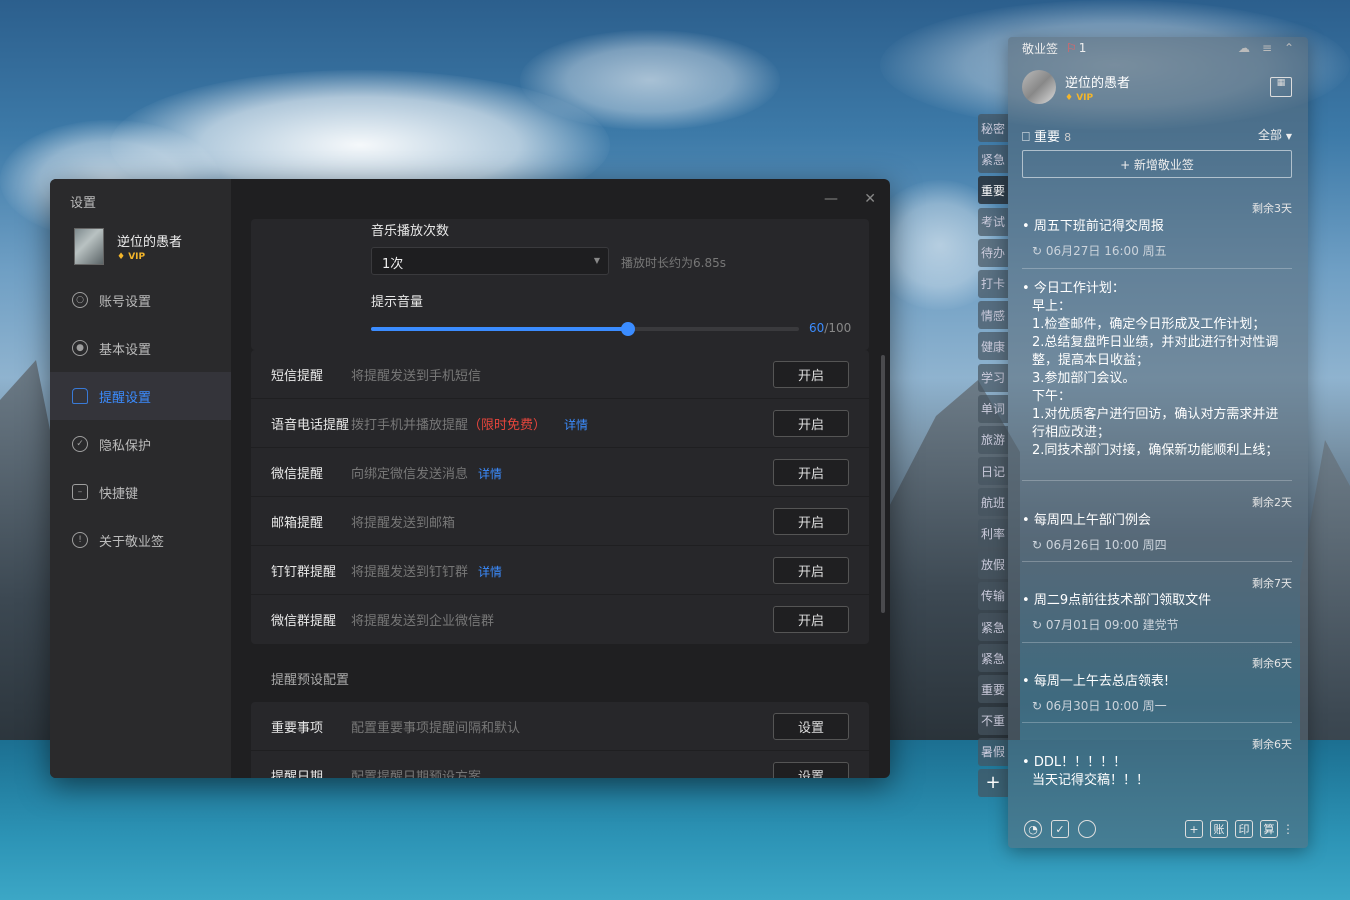  Describe the element at coordinates (140, 300) in the screenshot. I see `nav-account-settings: ○ 账号设置` at that location.